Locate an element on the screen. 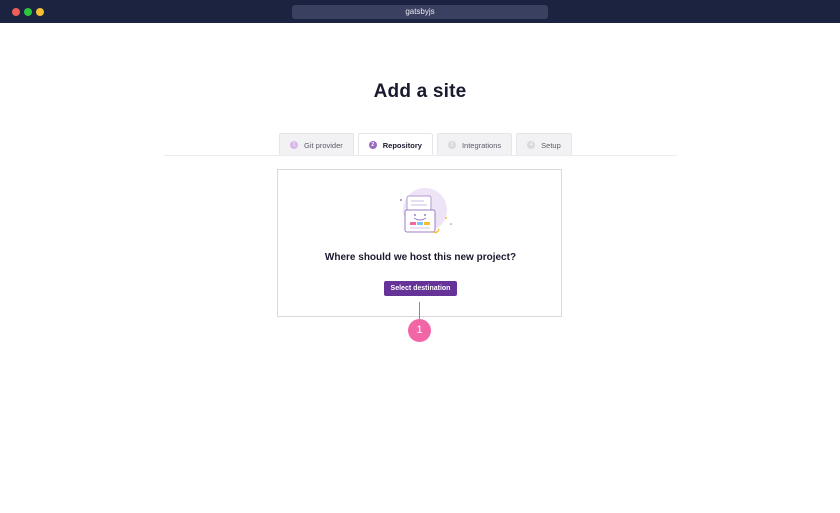  tab-repository: 2 Repository is located at coordinates (395, 144).